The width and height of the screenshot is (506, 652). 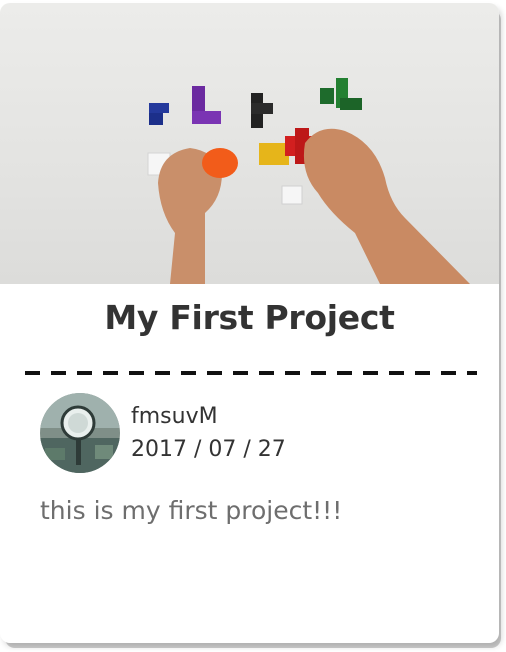 I want to click on green-block-c, so click(x=351, y=104).